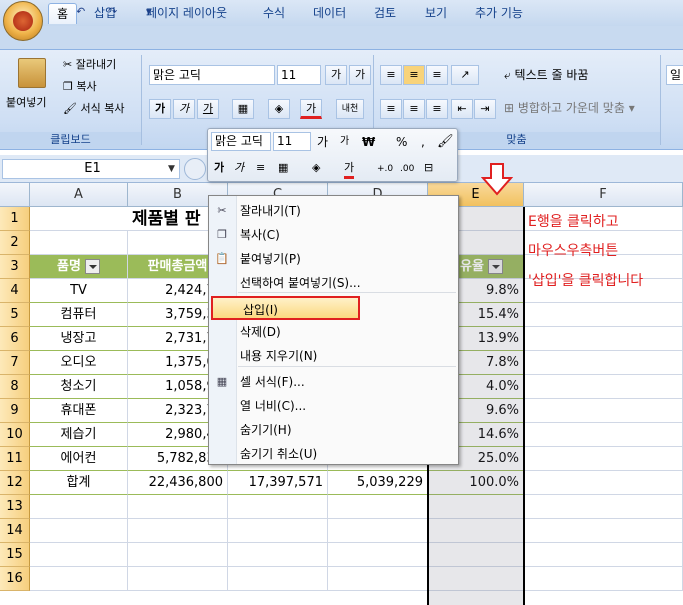  What do you see at coordinates (89, 65) in the screenshot?
I see `cut-button: ✂ 잘라내기` at bounding box center [89, 65].